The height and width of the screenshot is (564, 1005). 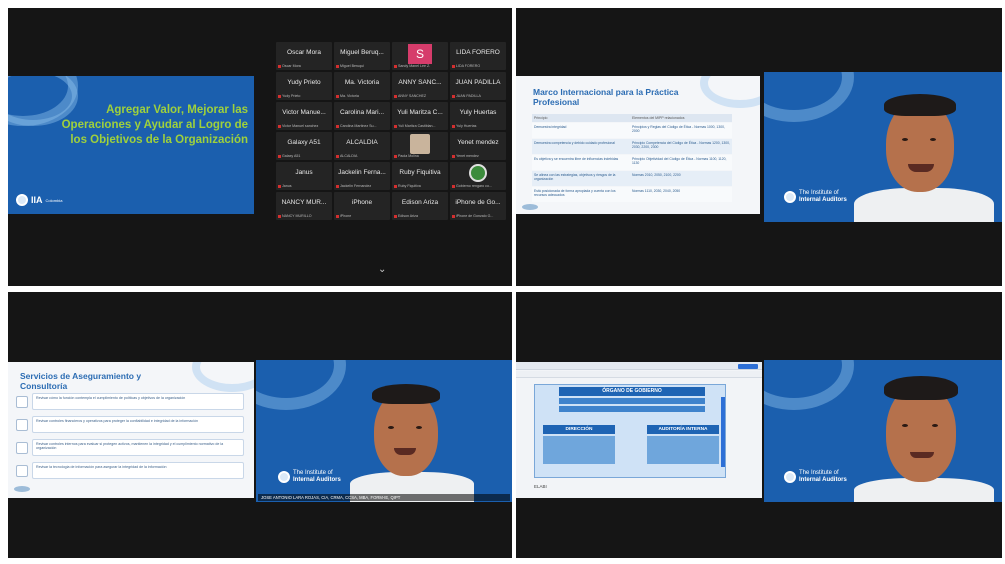 What do you see at coordinates (478, 56) in the screenshot?
I see `participant-tile: LIDA FORERO LIDA FORERO` at bounding box center [478, 56].